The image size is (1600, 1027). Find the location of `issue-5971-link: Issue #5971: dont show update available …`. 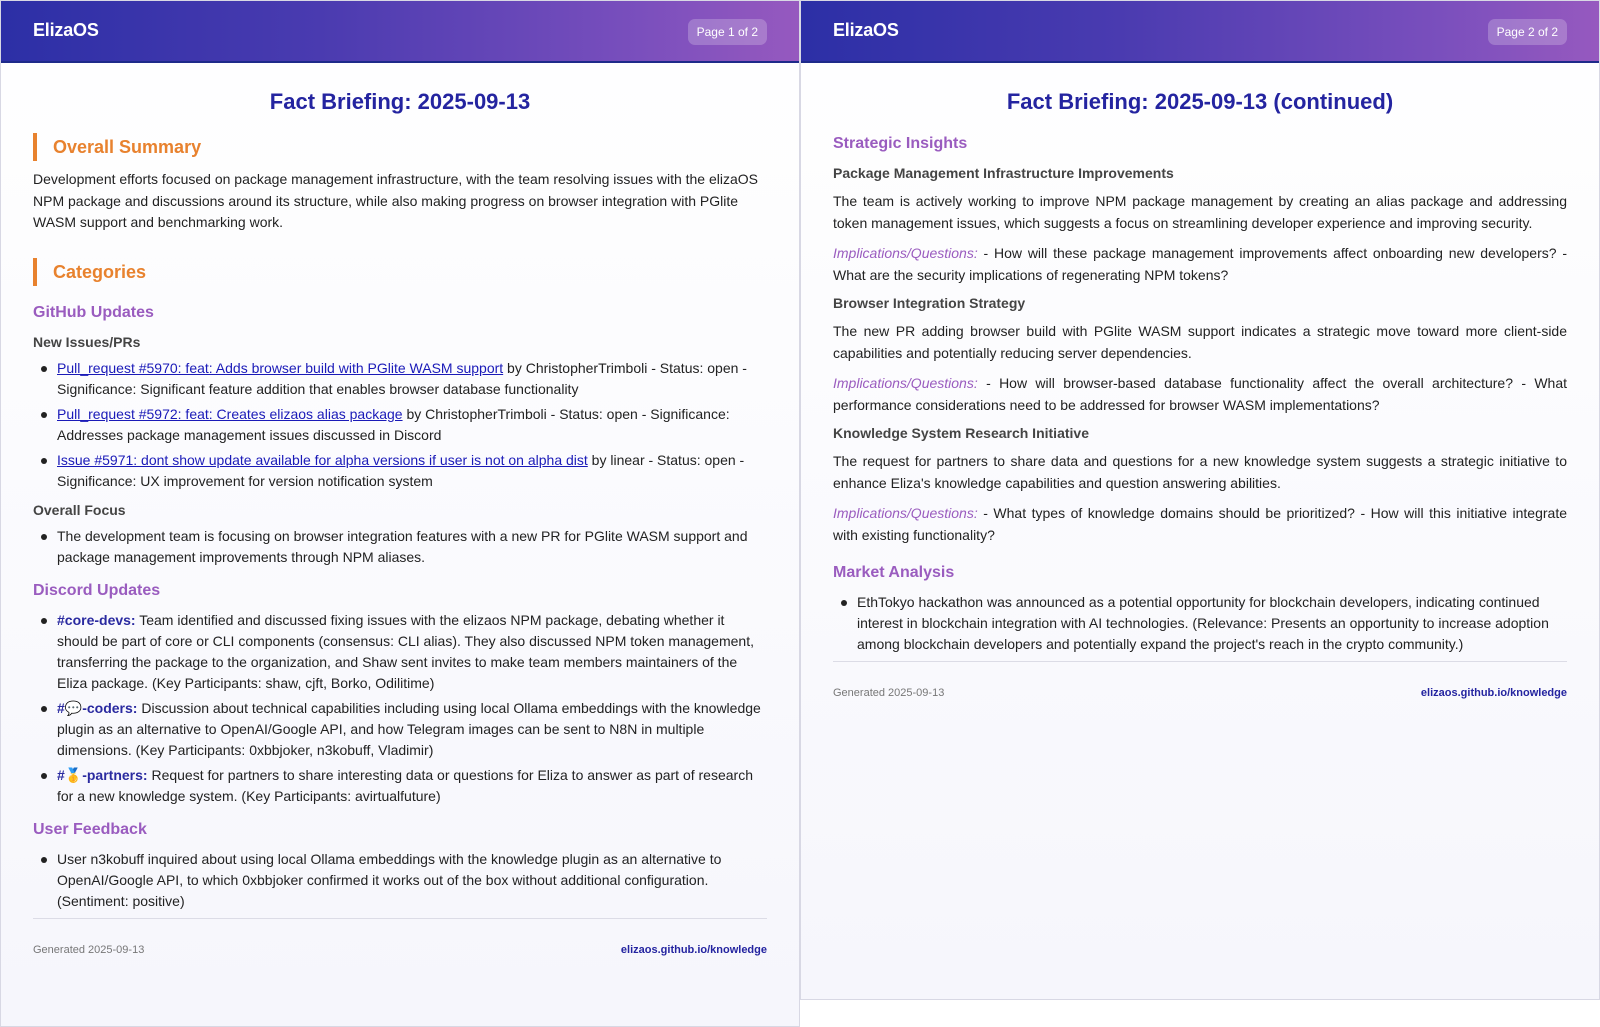

issue-5971-link: Issue #5971: dont show update available … is located at coordinates (322, 460).